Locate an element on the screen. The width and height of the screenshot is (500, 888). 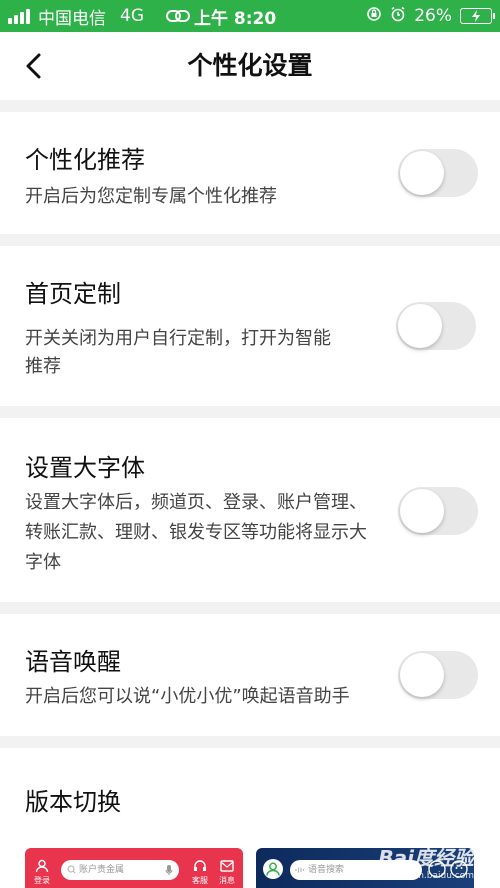
section-title: 版本切换 is located at coordinates (73, 802).